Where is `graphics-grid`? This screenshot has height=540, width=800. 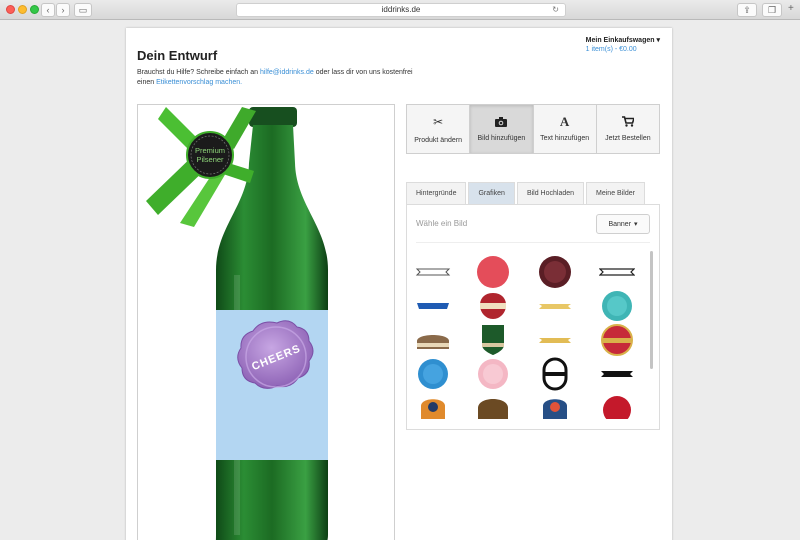
graphics-grid is located at coordinates (529, 334).